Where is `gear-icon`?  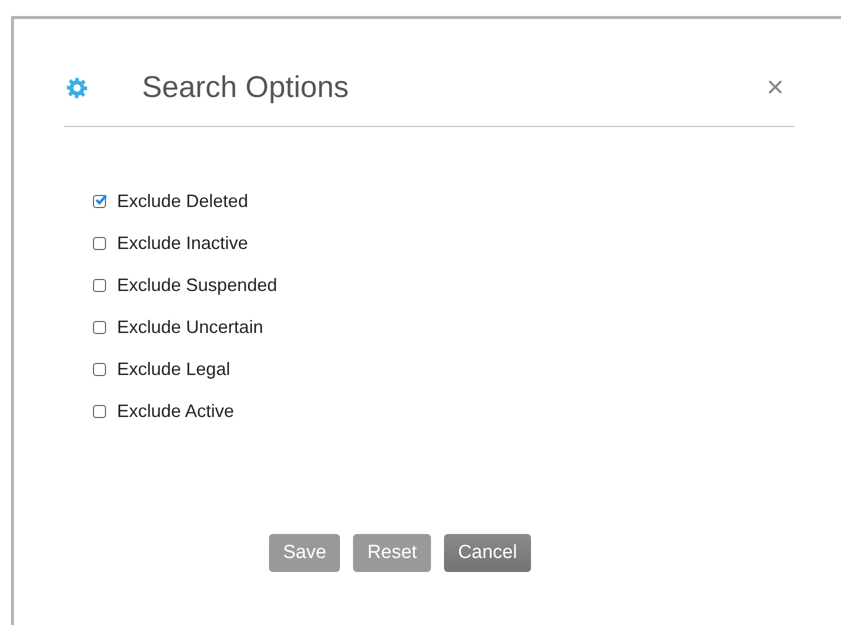
gear-icon is located at coordinates (77, 87).